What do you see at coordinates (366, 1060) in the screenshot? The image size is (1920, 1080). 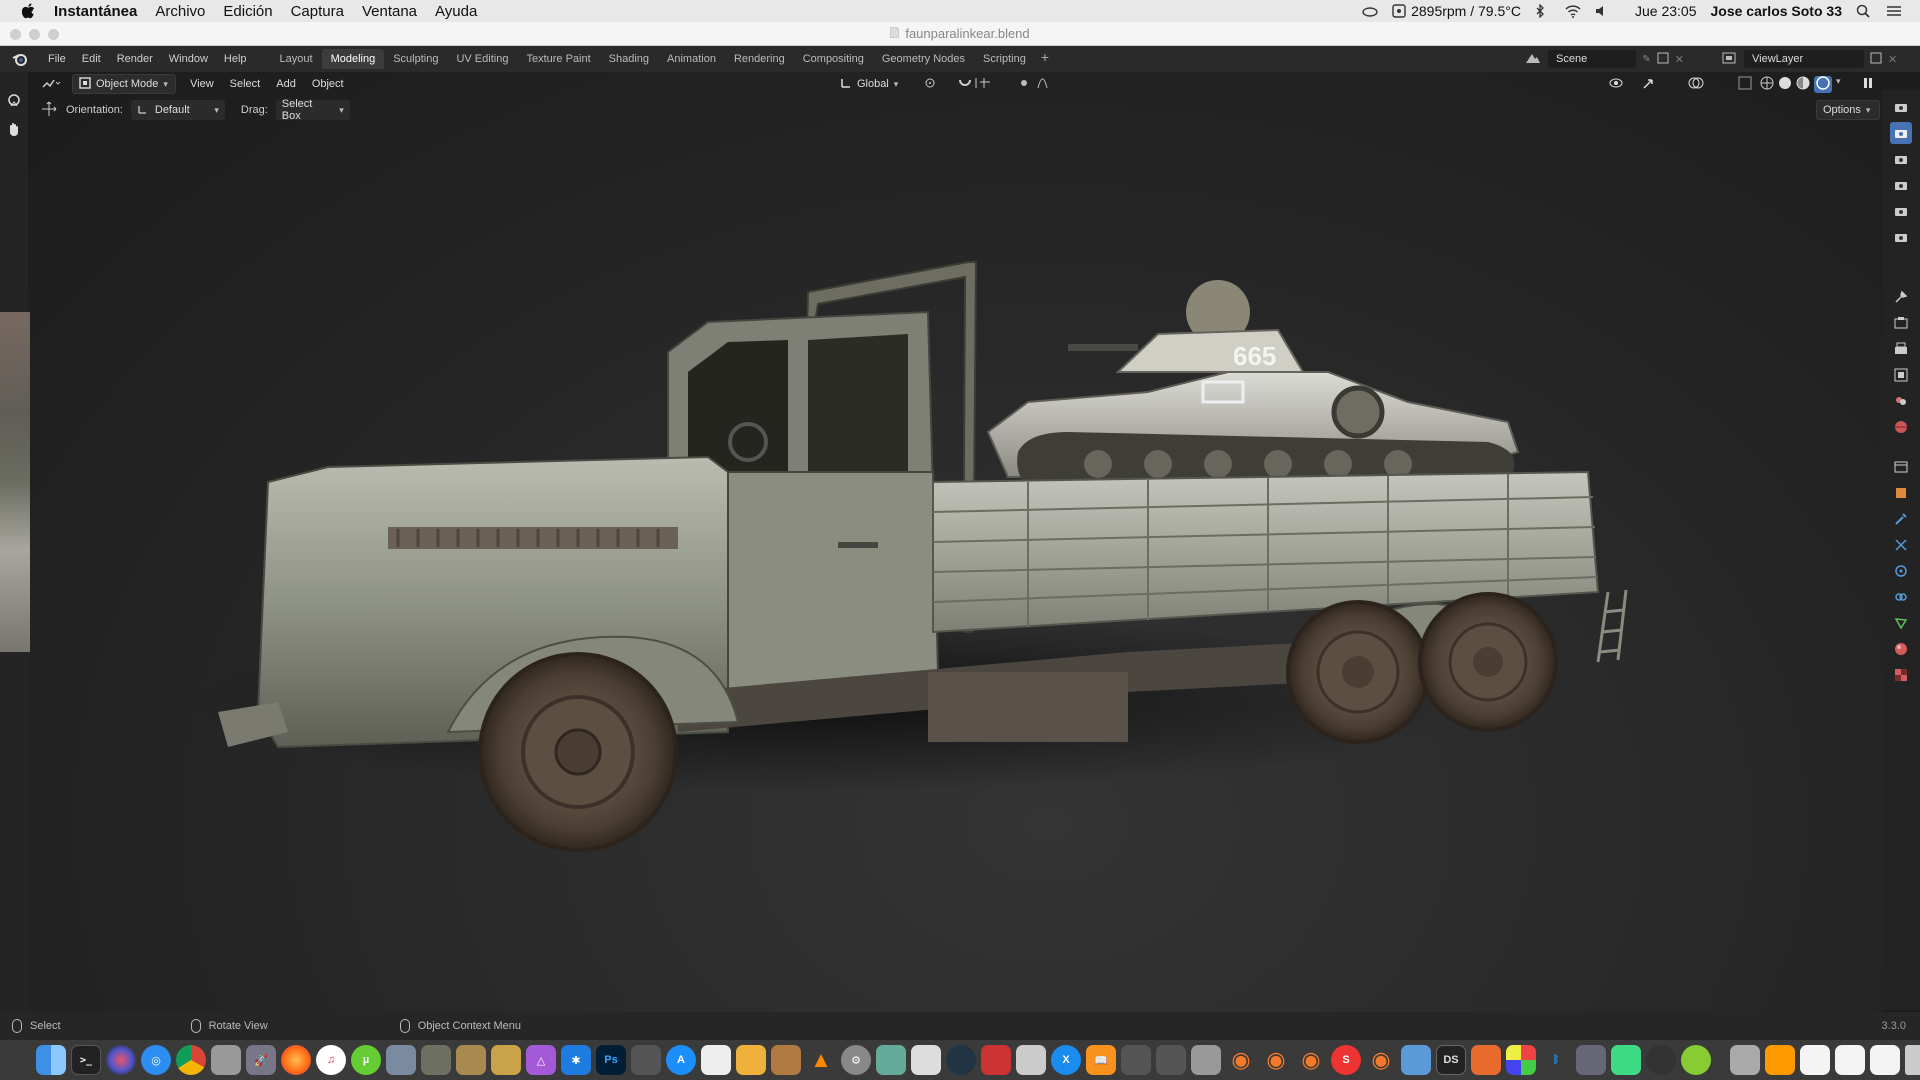 I see `utorrent-icon: µ` at bounding box center [366, 1060].